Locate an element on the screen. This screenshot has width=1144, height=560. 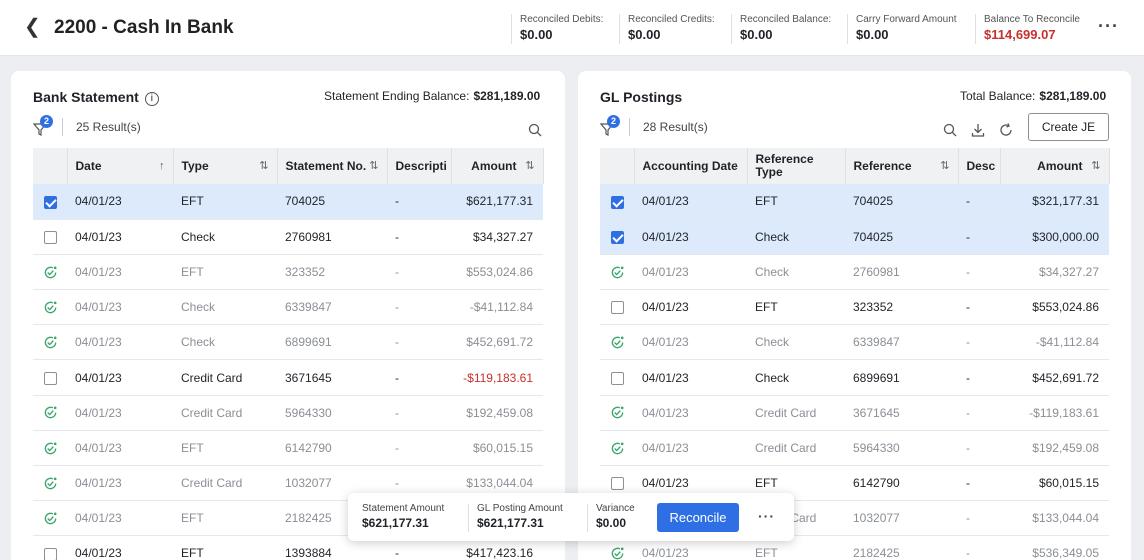
column-header-statement-no: Statement No. ⇅ is located at coordinates (332, 166).